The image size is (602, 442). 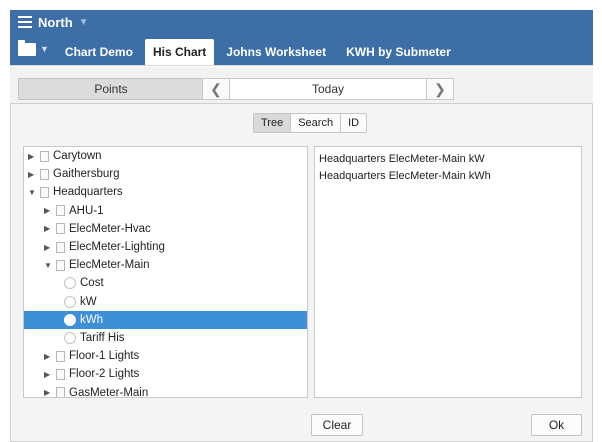 I want to click on tree-row-label: kW, so click(x=88, y=301).